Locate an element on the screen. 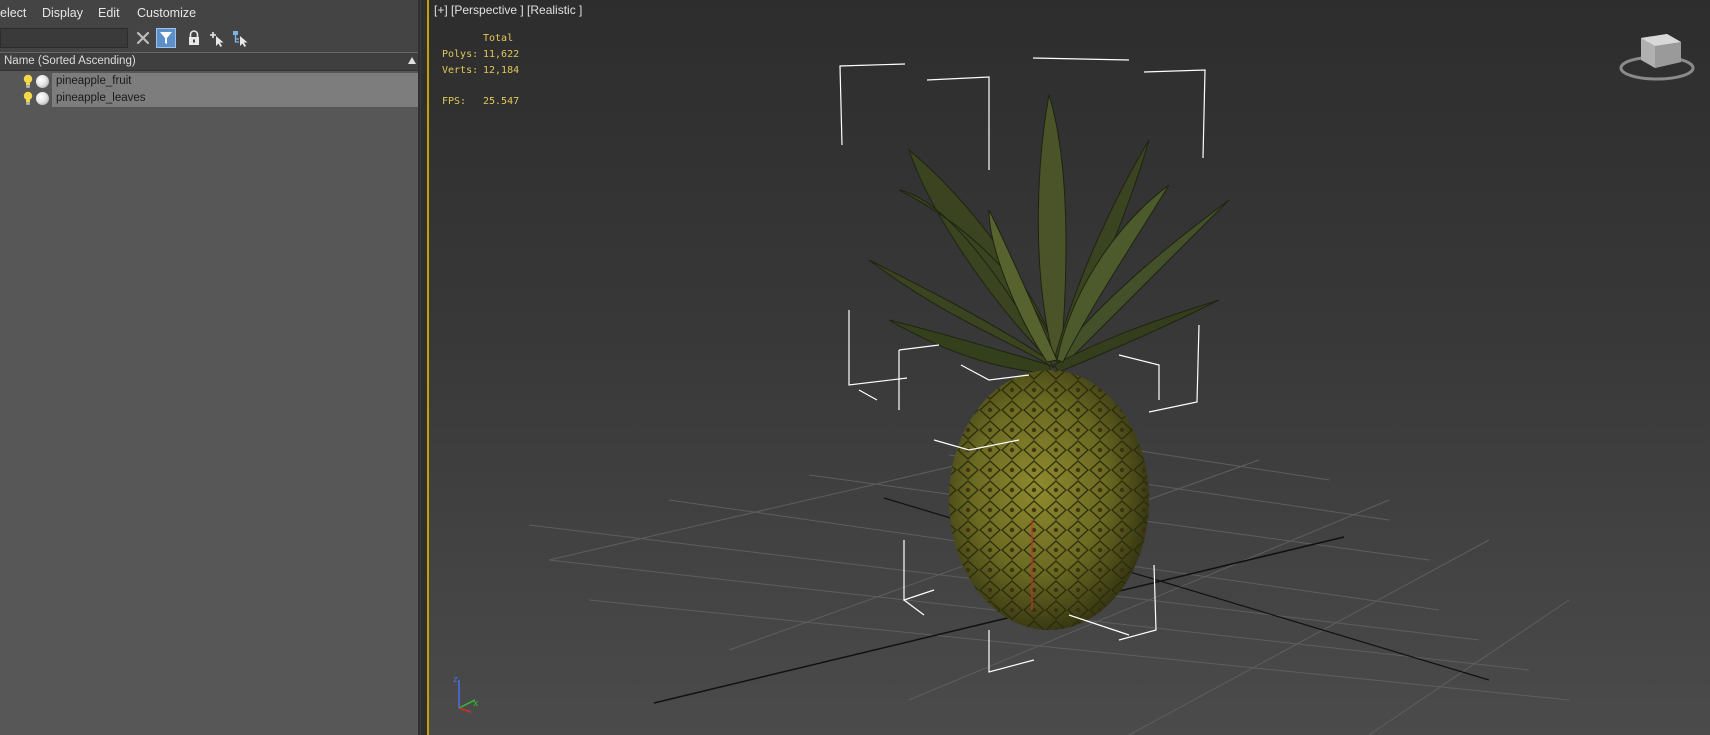  menu-bar: elect Display Edit Customize is located at coordinates (210, 13).